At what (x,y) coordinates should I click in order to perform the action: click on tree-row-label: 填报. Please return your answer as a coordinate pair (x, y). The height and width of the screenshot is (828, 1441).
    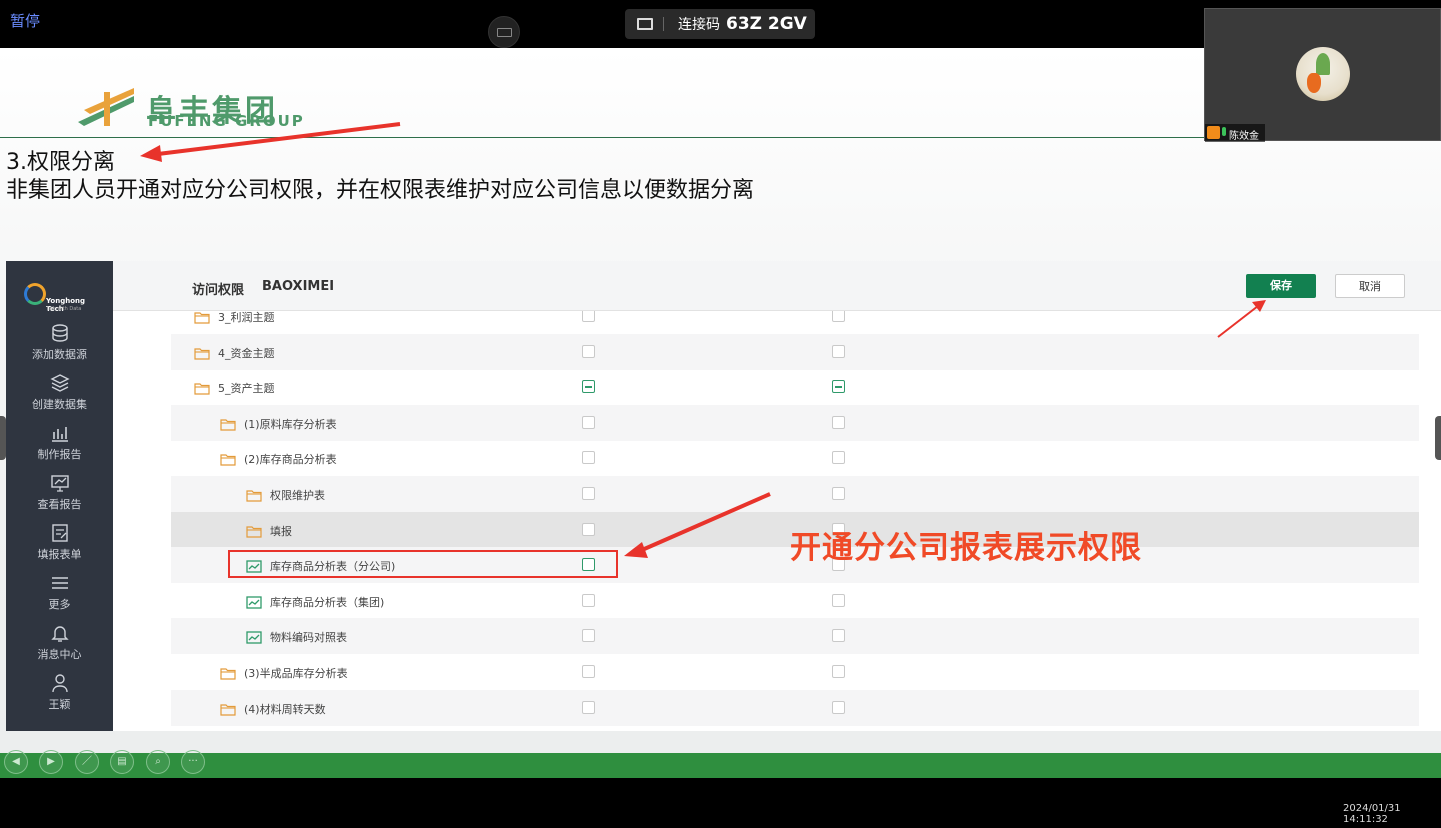
    Looking at the image, I should click on (281, 531).